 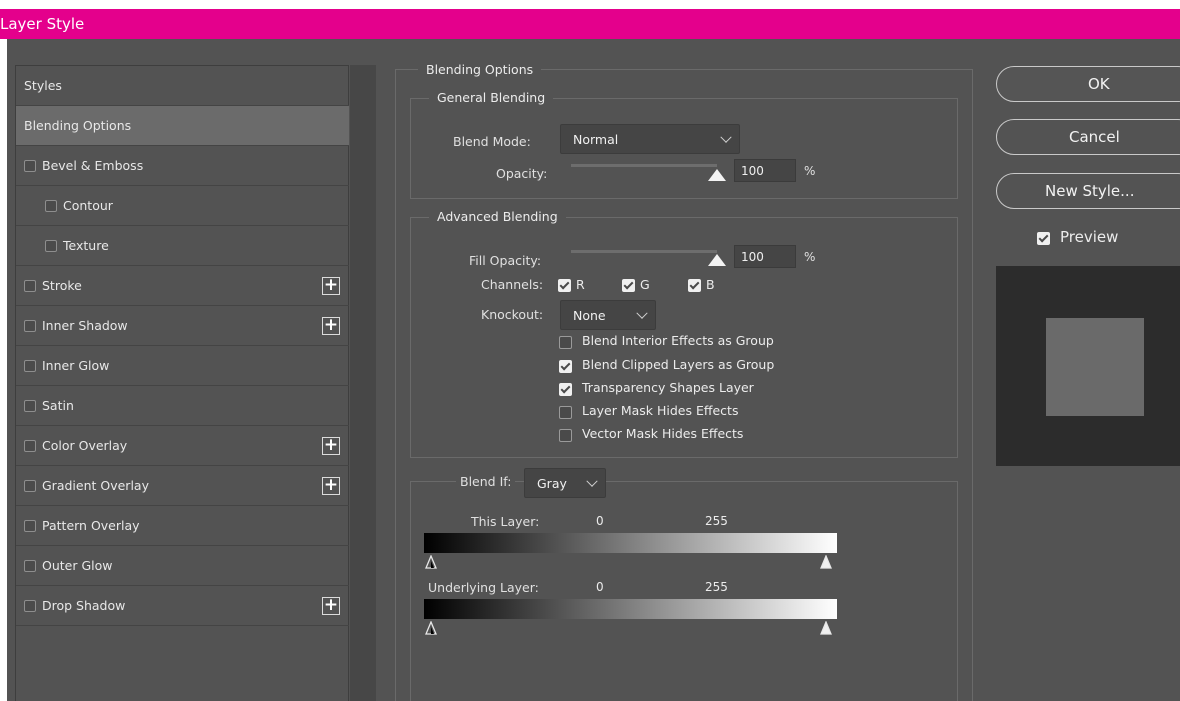 I want to click on sidebar-item-outer-glow: Outer Glow, so click(x=182, y=566).